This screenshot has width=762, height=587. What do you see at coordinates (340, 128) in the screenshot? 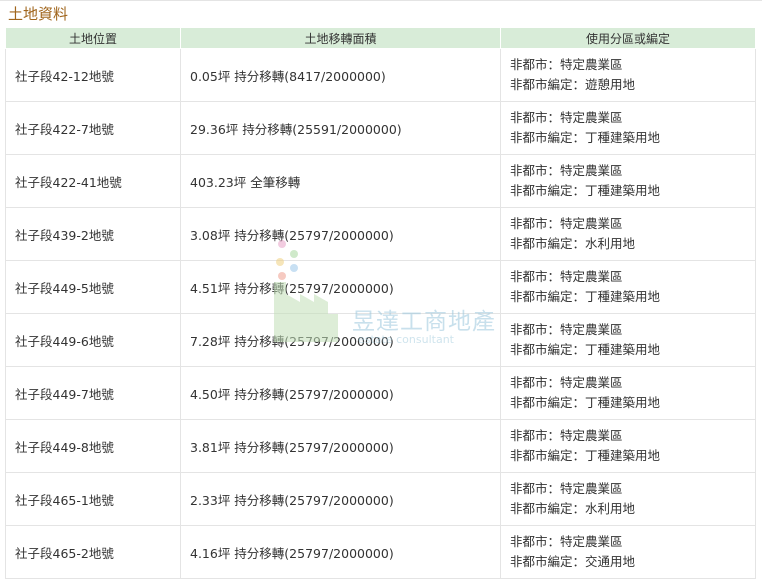
I see `transfer-area-cell: 29.36坪 持分移轉(25591/2000000)` at bounding box center [340, 128].